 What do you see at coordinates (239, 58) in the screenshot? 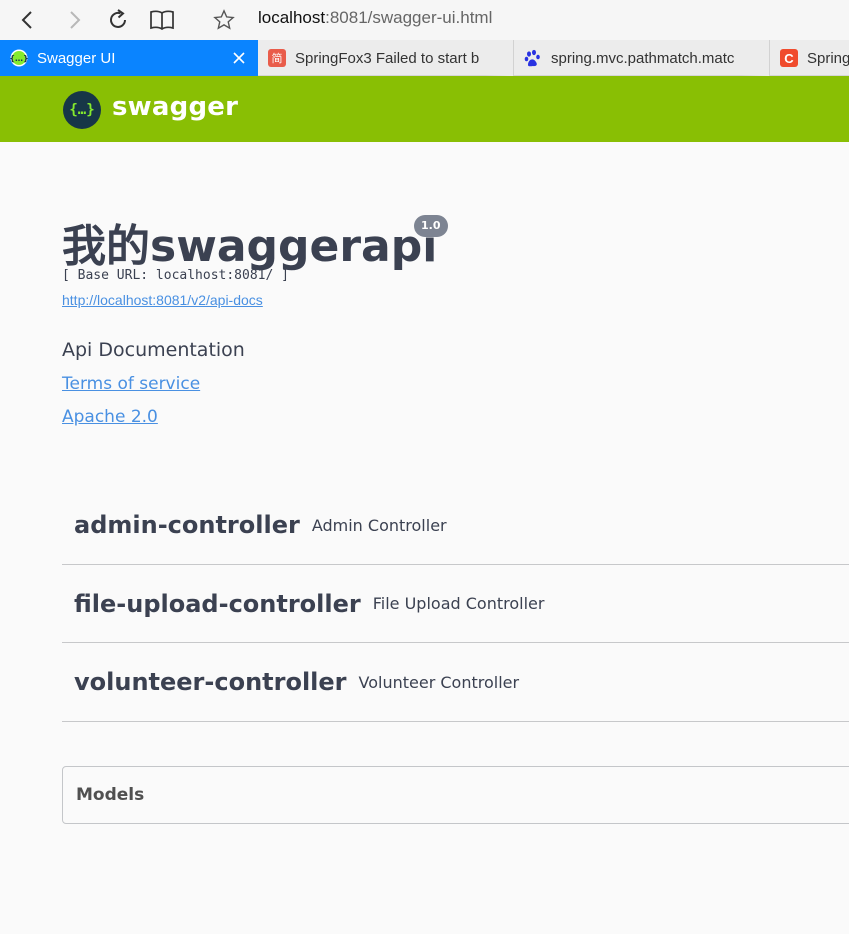
I see `close-tab-icon` at bounding box center [239, 58].